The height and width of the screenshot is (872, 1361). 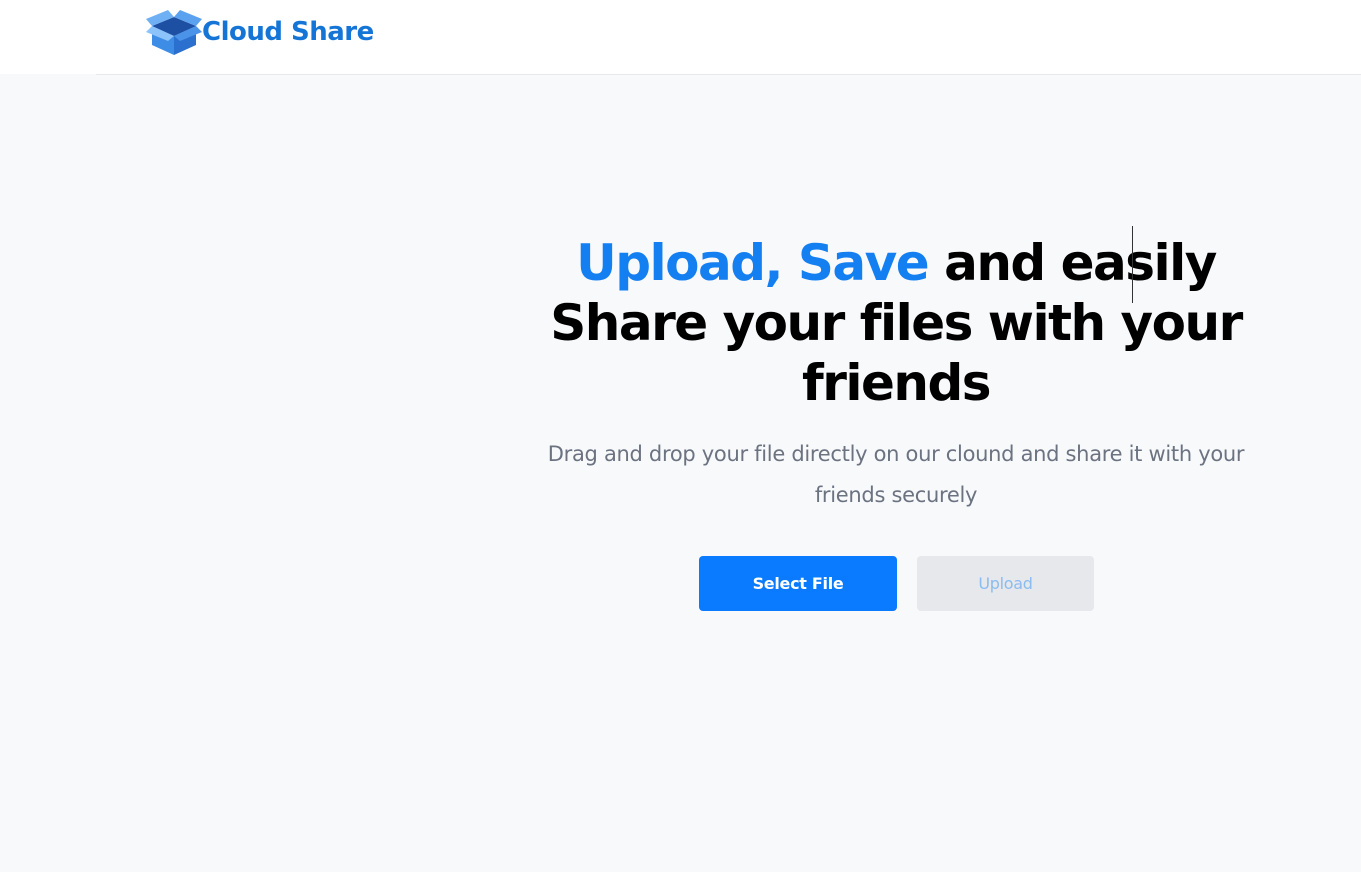 What do you see at coordinates (174, 32) in the screenshot?
I see `box-icon` at bounding box center [174, 32].